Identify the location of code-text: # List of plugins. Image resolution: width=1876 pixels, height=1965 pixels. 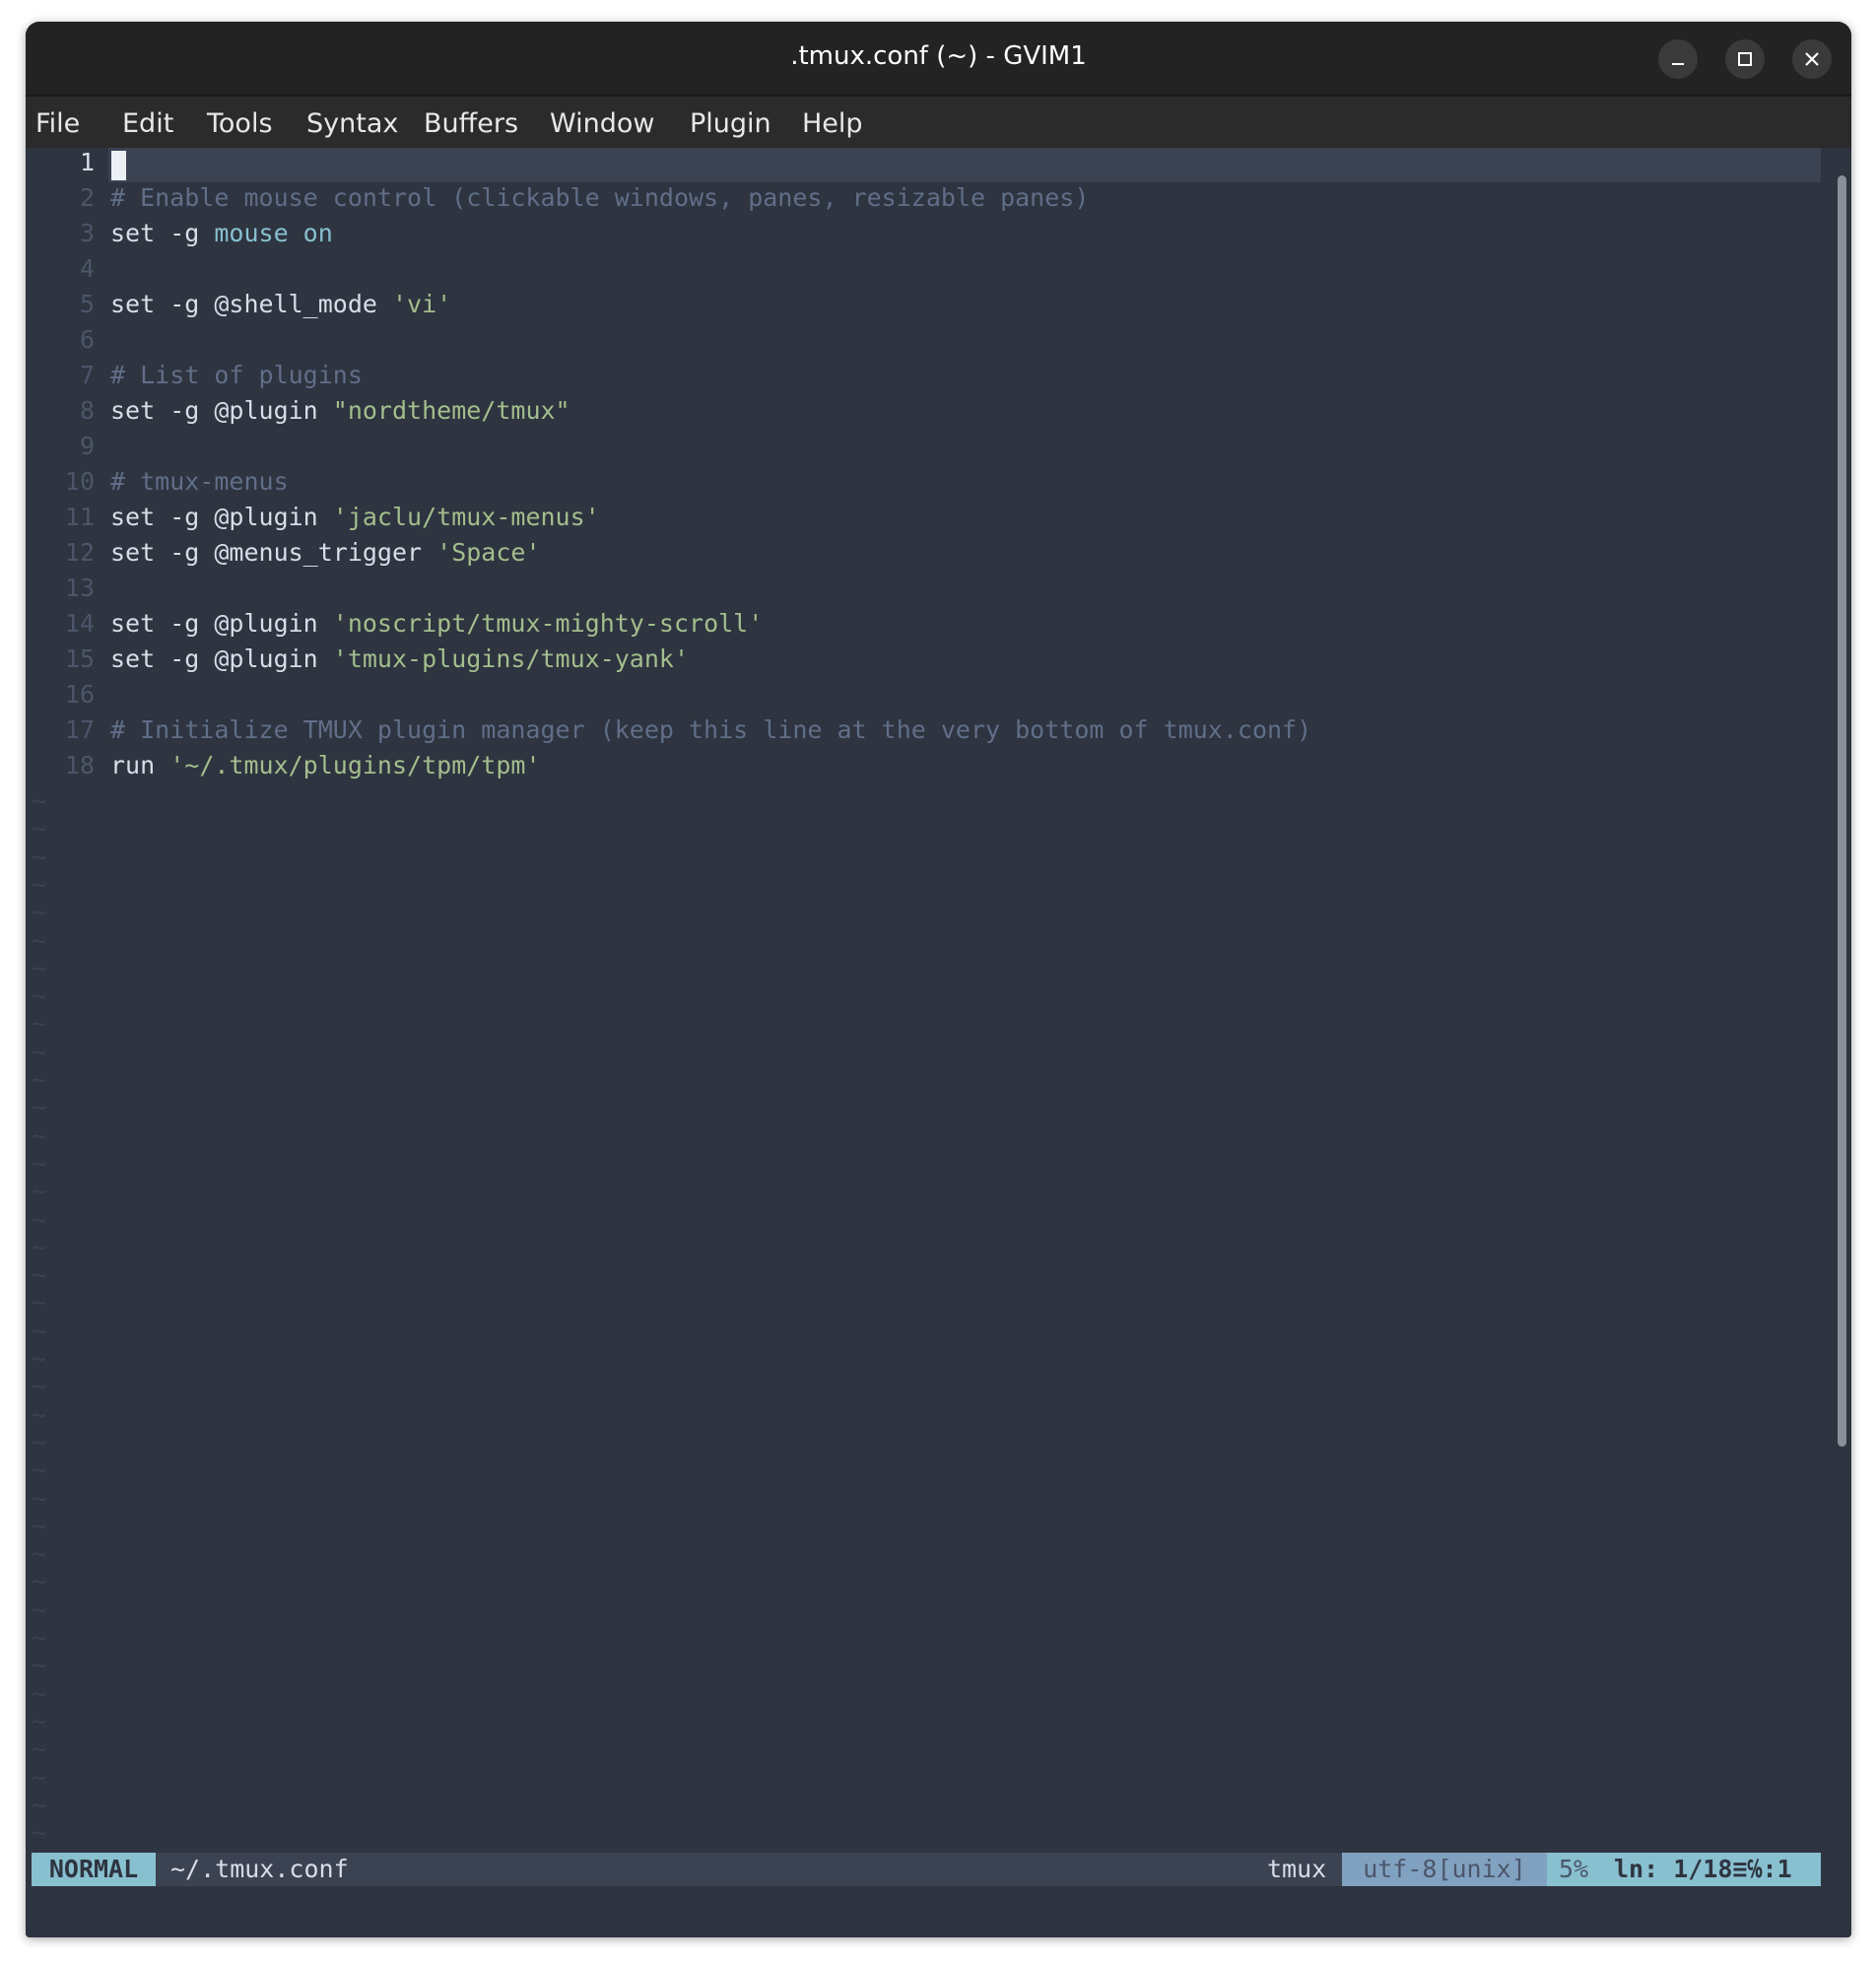
(237, 375).